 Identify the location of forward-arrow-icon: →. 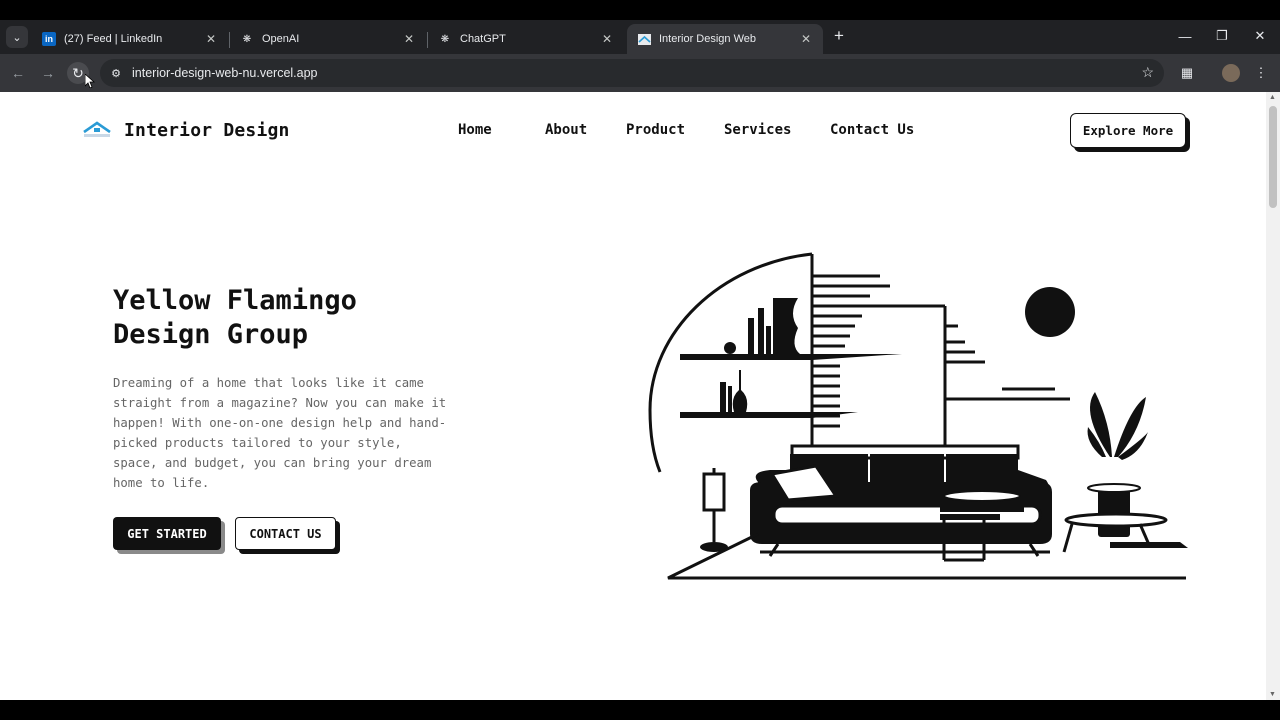
(48, 73).